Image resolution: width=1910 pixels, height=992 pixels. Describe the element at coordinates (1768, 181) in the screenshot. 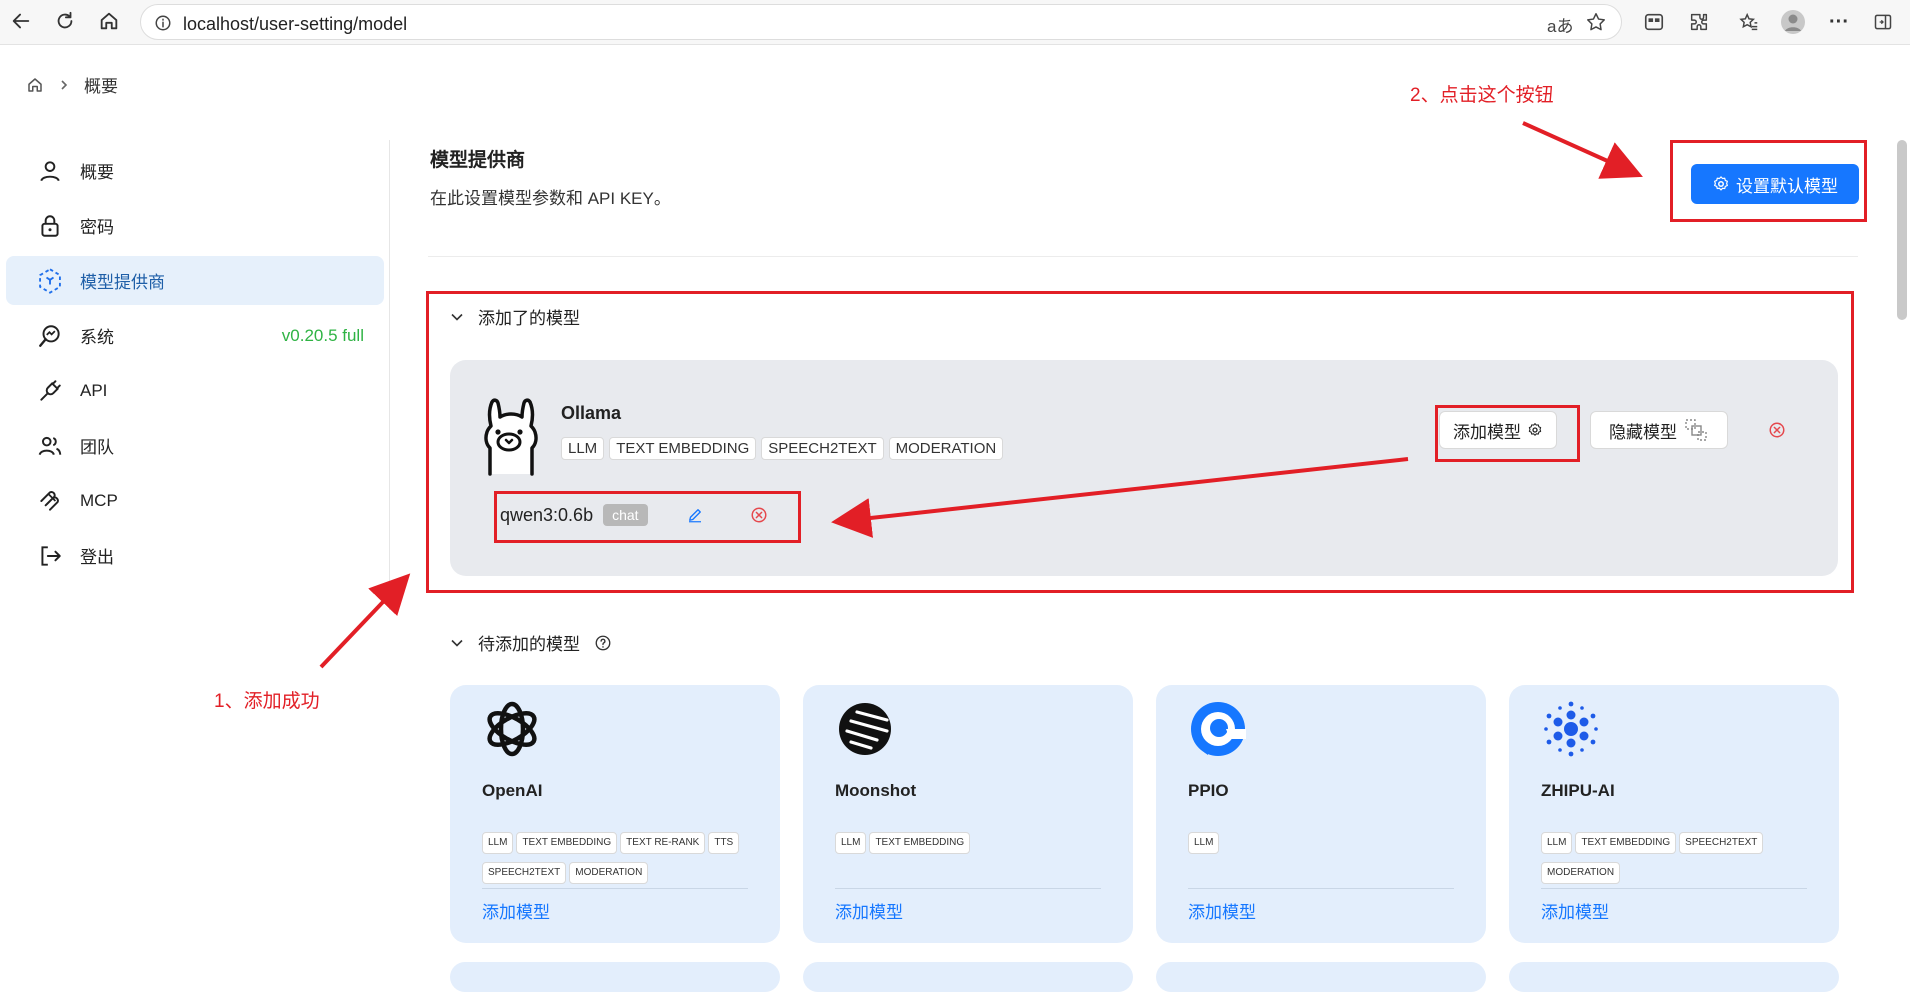

I see `annotation-box-default-button` at that location.